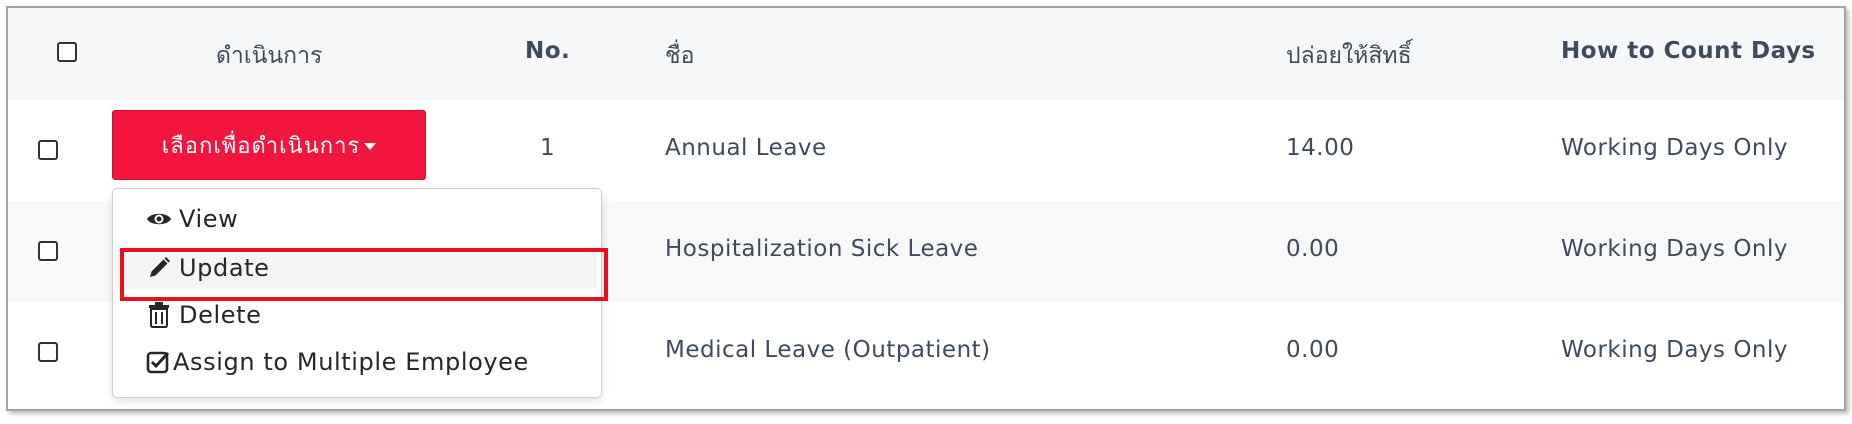 Image resolution: width=1852 pixels, height=424 pixels. I want to click on trash-icon, so click(159, 315).